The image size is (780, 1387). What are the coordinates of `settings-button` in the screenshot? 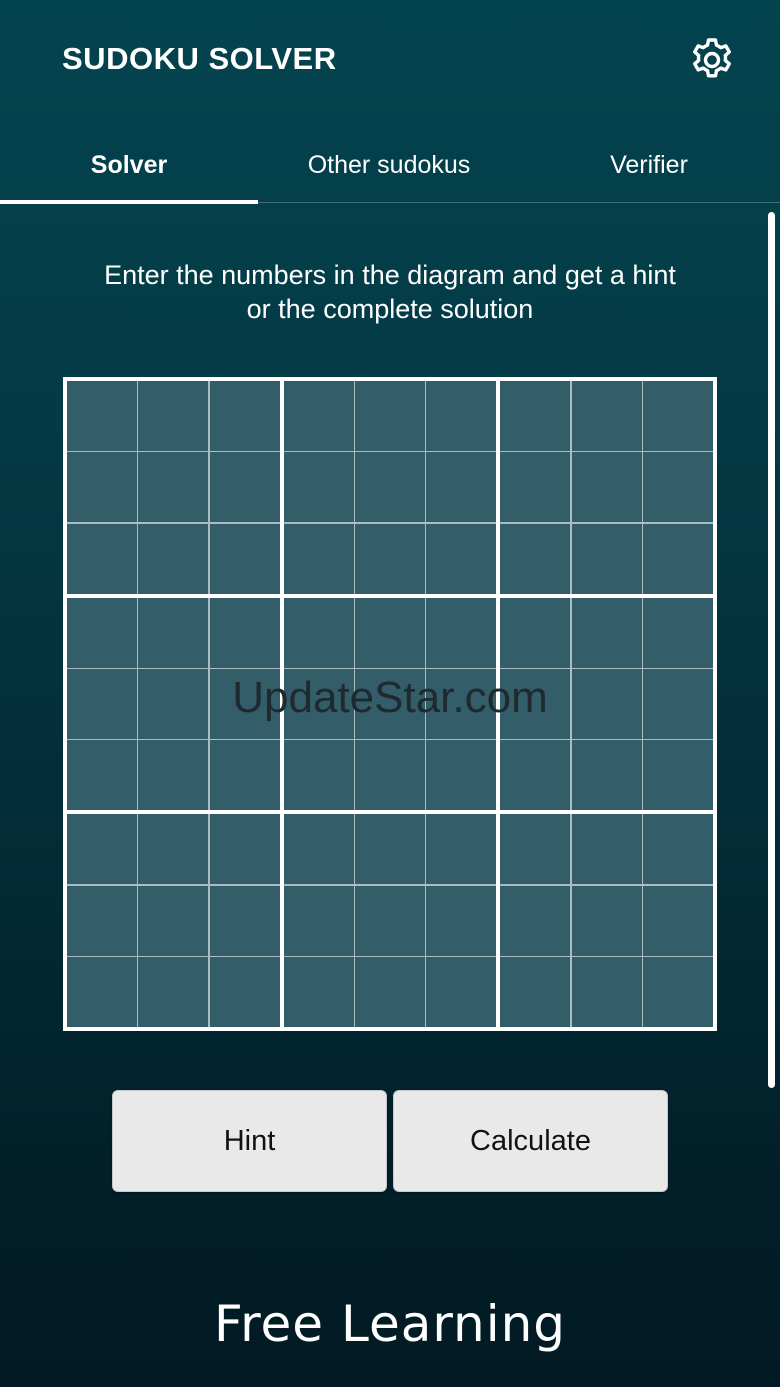 It's located at (712, 60).